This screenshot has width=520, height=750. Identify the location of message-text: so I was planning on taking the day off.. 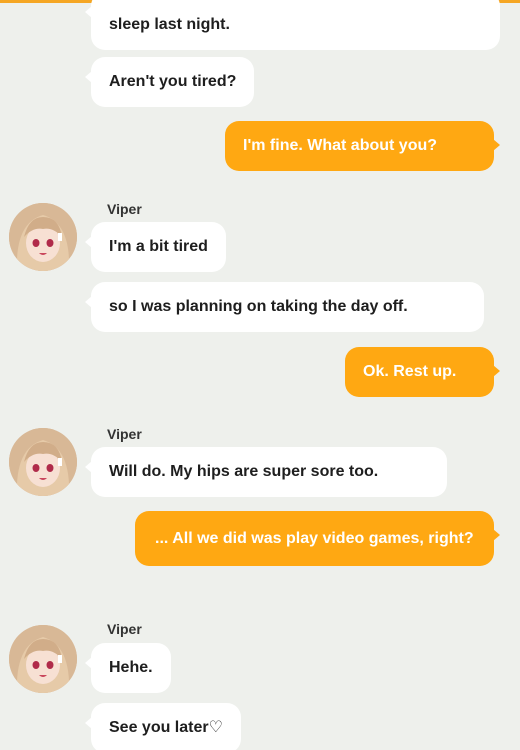
(258, 306).